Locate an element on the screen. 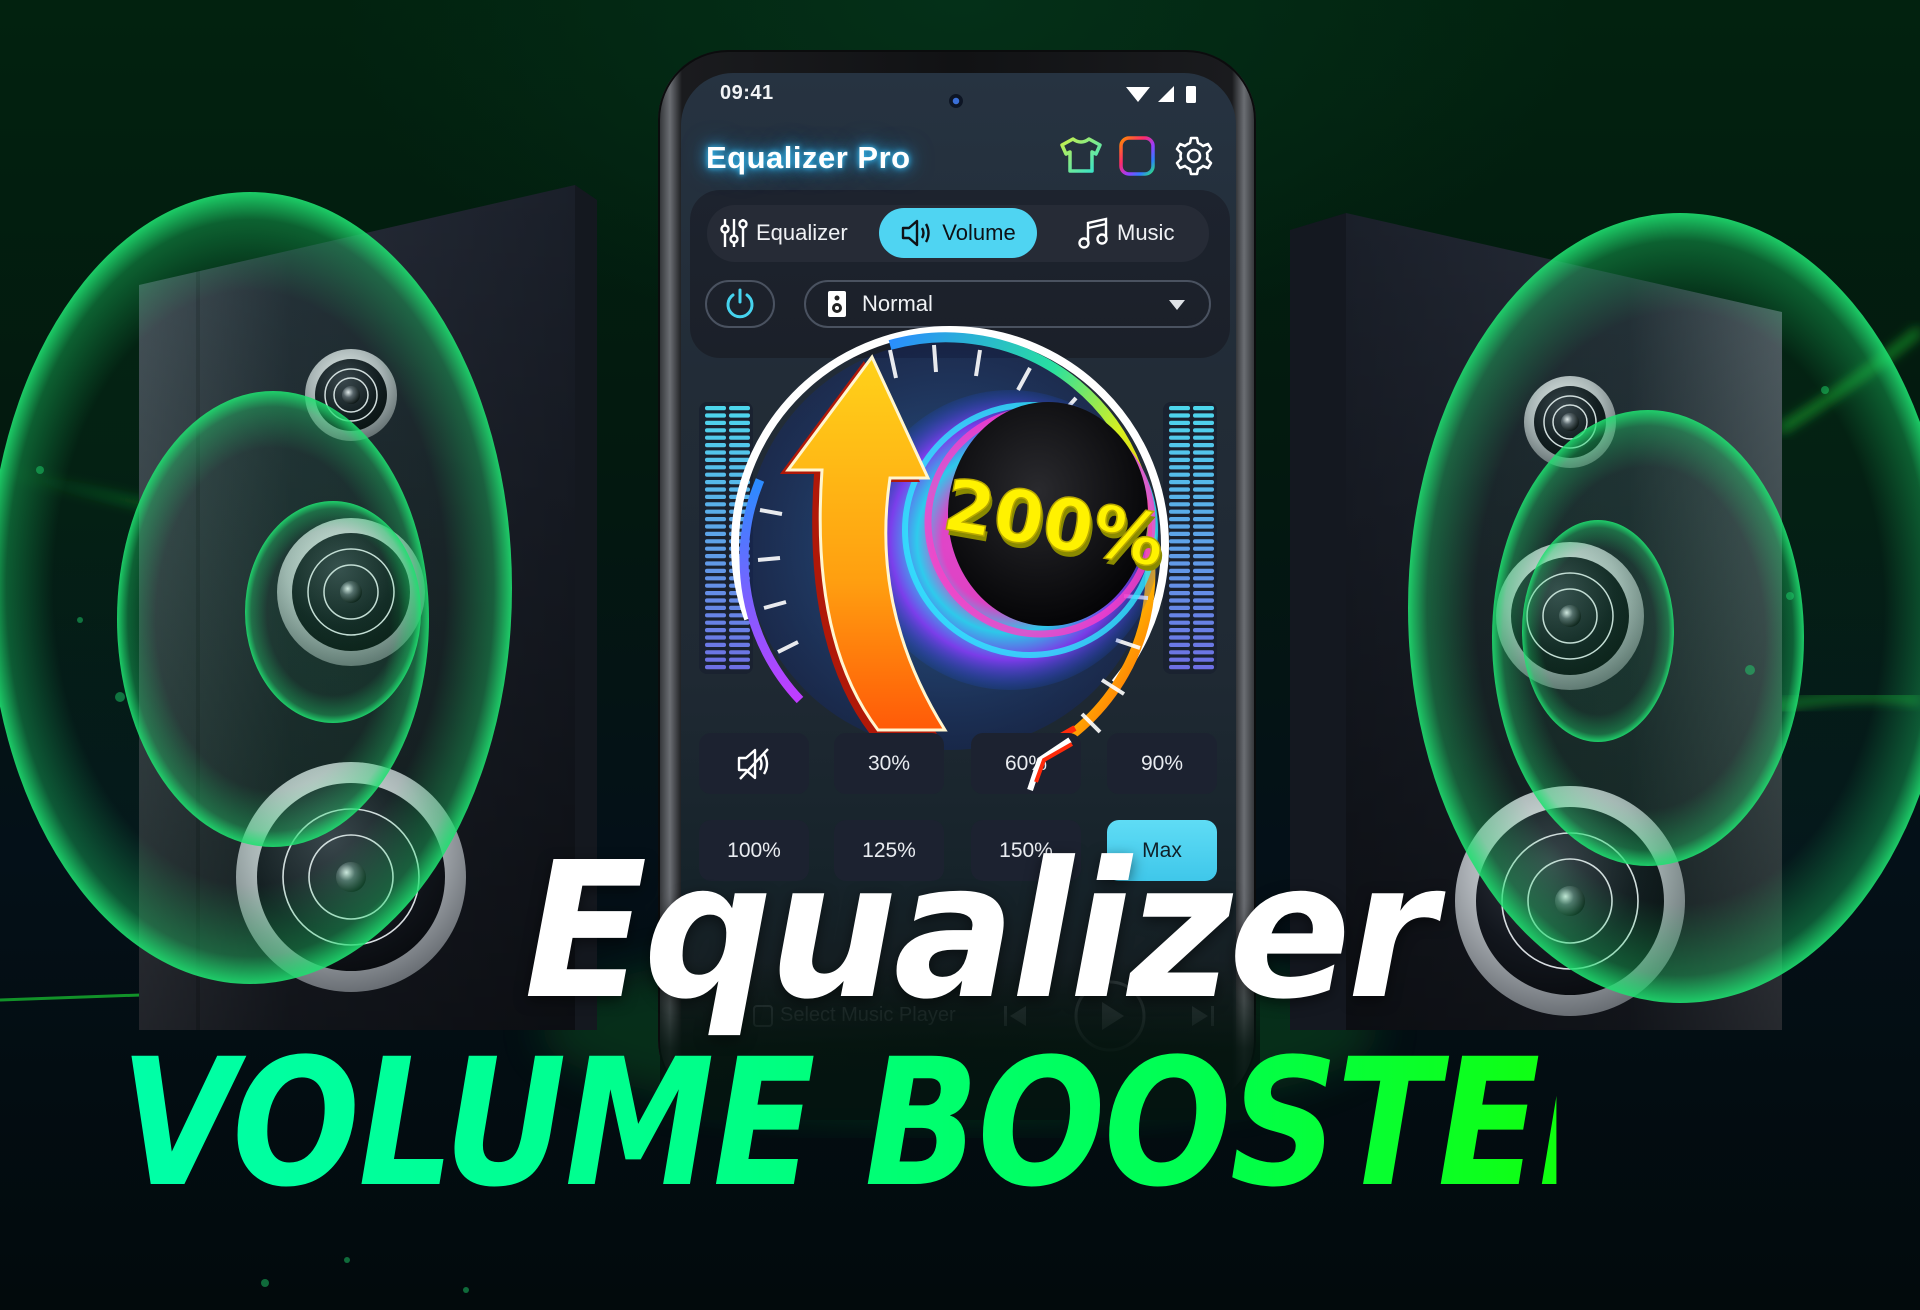  headline-volume-booster: VOLUME BOOSTER is located at coordinates (887, 1123).